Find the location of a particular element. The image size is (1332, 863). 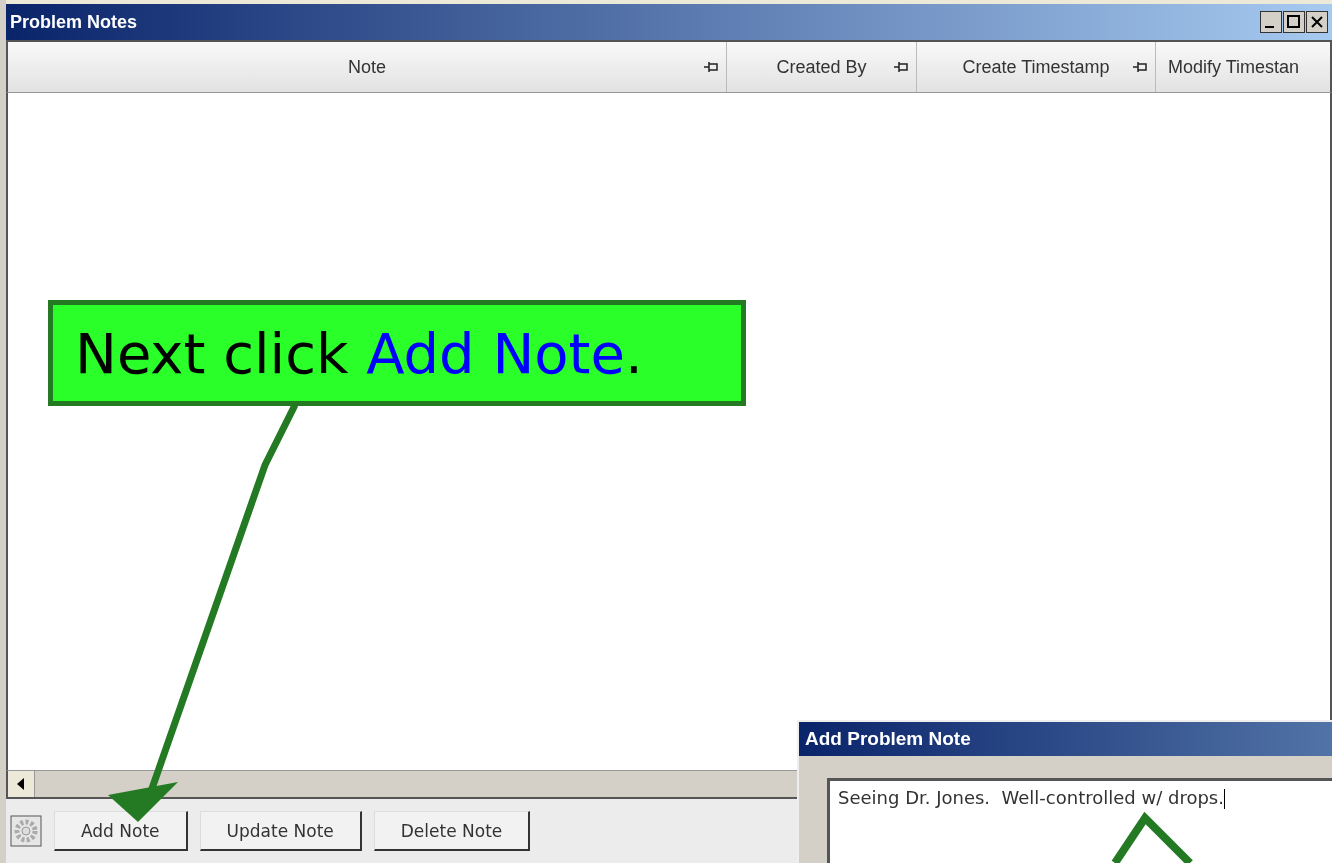

scroll-left-button is located at coordinates (21, 784).